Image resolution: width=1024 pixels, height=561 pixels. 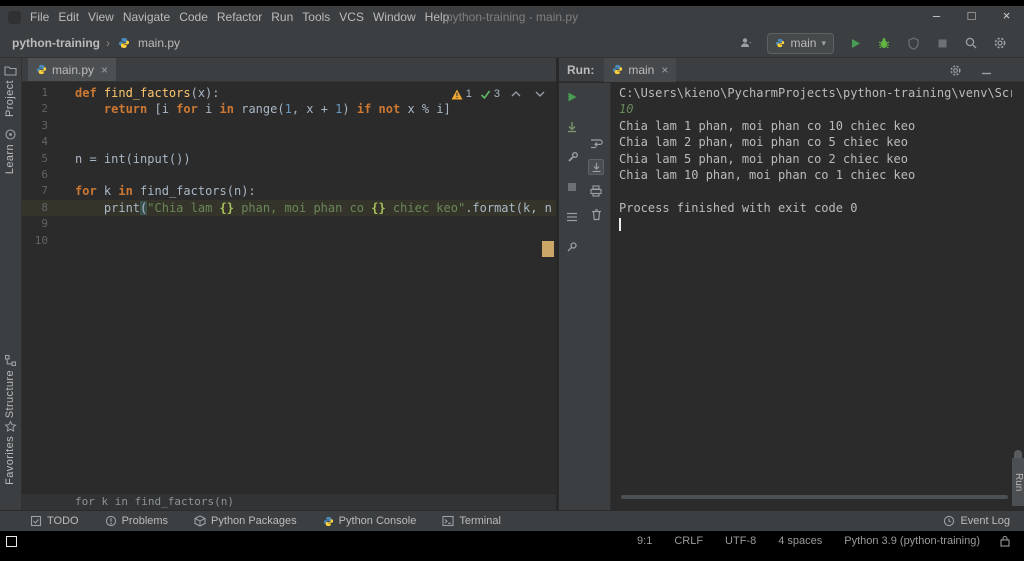 What do you see at coordinates (10, 460) in the screenshot?
I see `sidebar-item-favorites: Favorites` at bounding box center [10, 460].